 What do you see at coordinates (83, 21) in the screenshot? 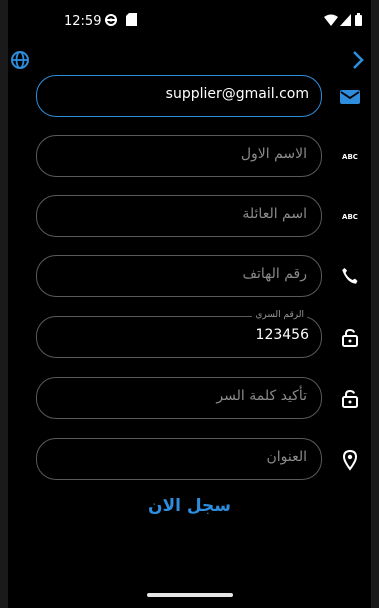
I see `status-time: 12:59` at bounding box center [83, 21].